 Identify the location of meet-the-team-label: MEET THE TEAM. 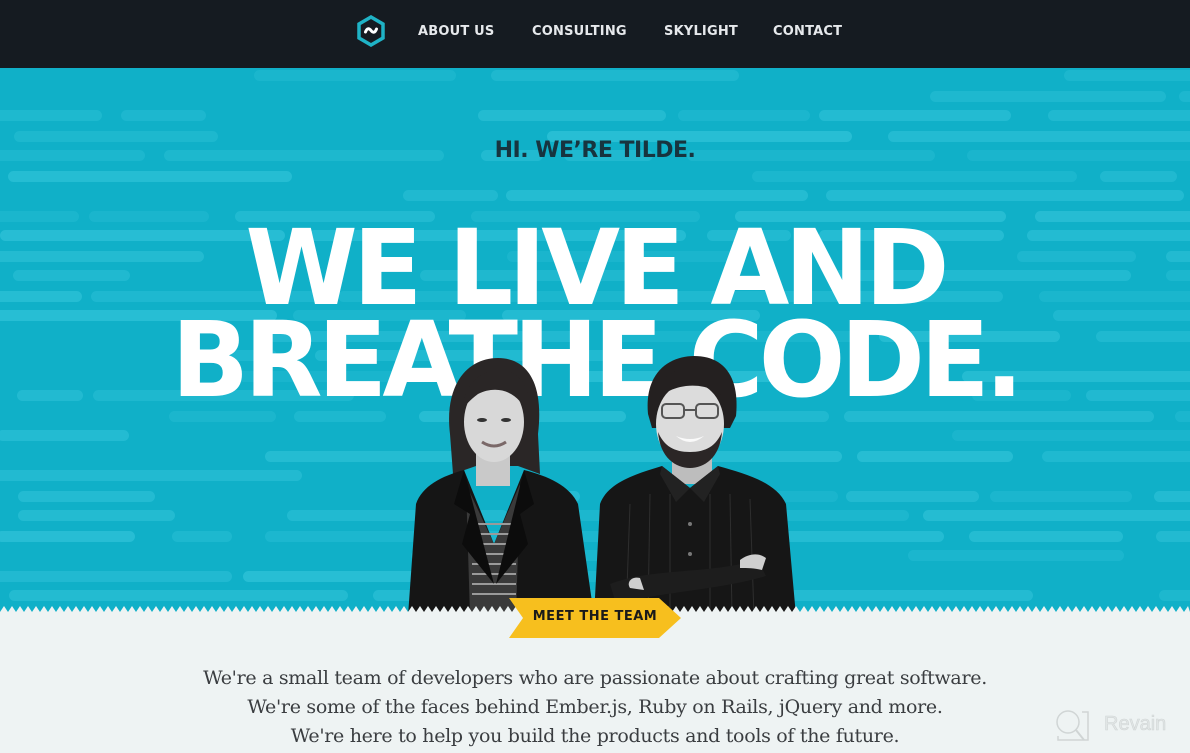
(595, 616).